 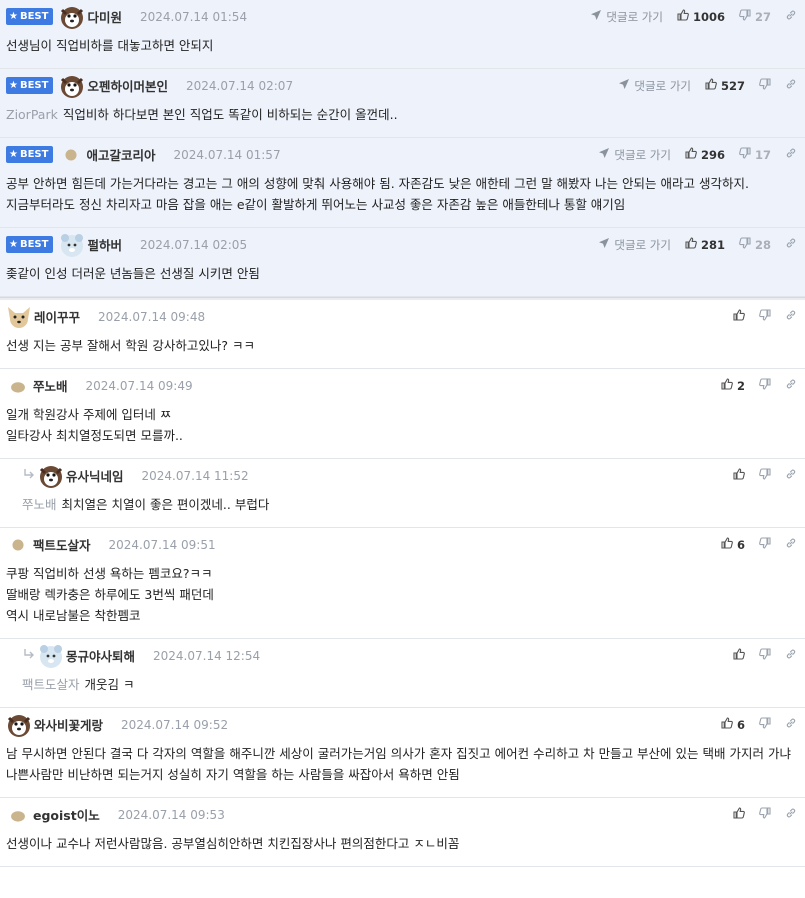 What do you see at coordinates (755, 244) in the screenshot?
I see `downvote-button: 28` at bounding box center [755, 244].